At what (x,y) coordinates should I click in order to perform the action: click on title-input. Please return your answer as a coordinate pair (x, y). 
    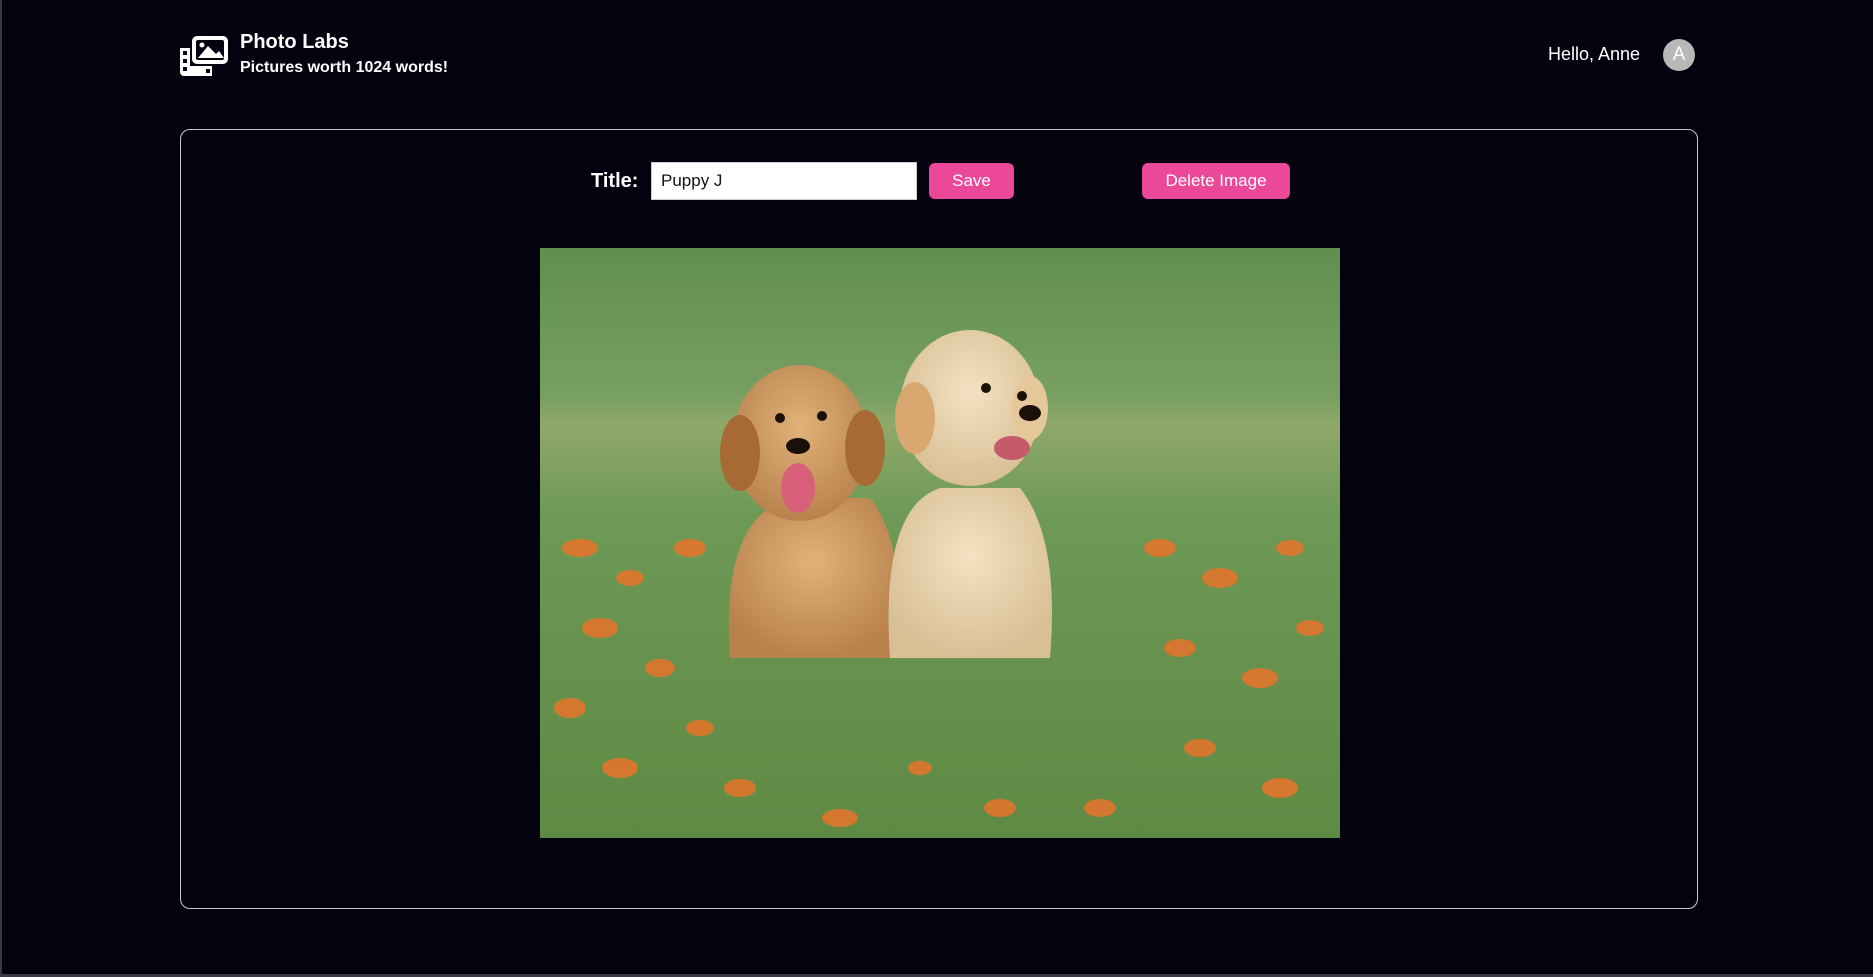
    Looking at the image, I should click on (784, 181).